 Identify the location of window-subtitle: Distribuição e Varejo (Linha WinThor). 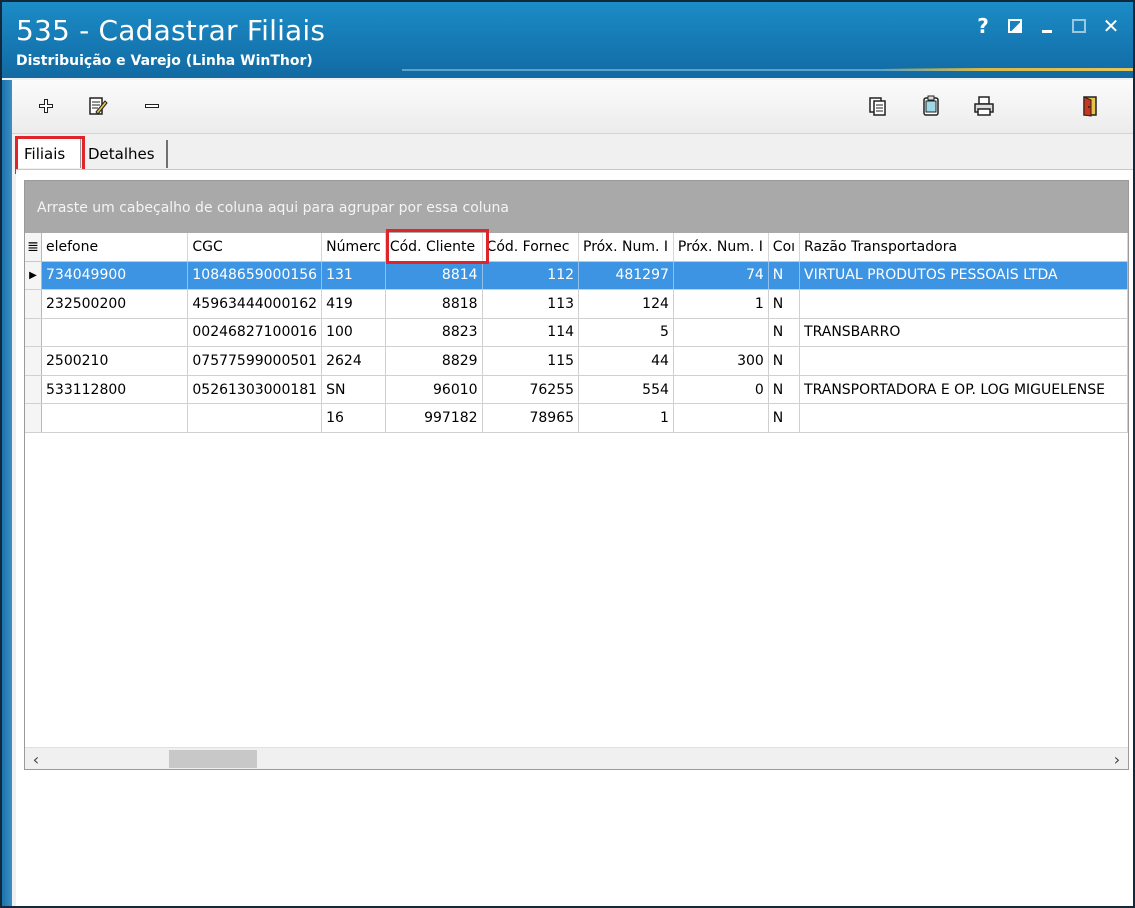
(164, 61).